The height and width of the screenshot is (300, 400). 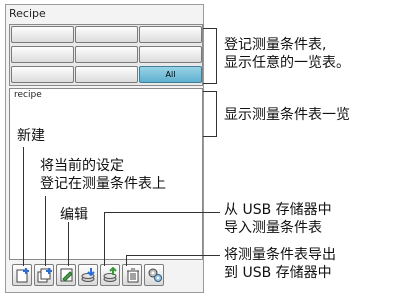 What do you see at coordinates (216, 114) in the screenshot?
I see `list-bracket-vertical` at bounding box center [216, 114].